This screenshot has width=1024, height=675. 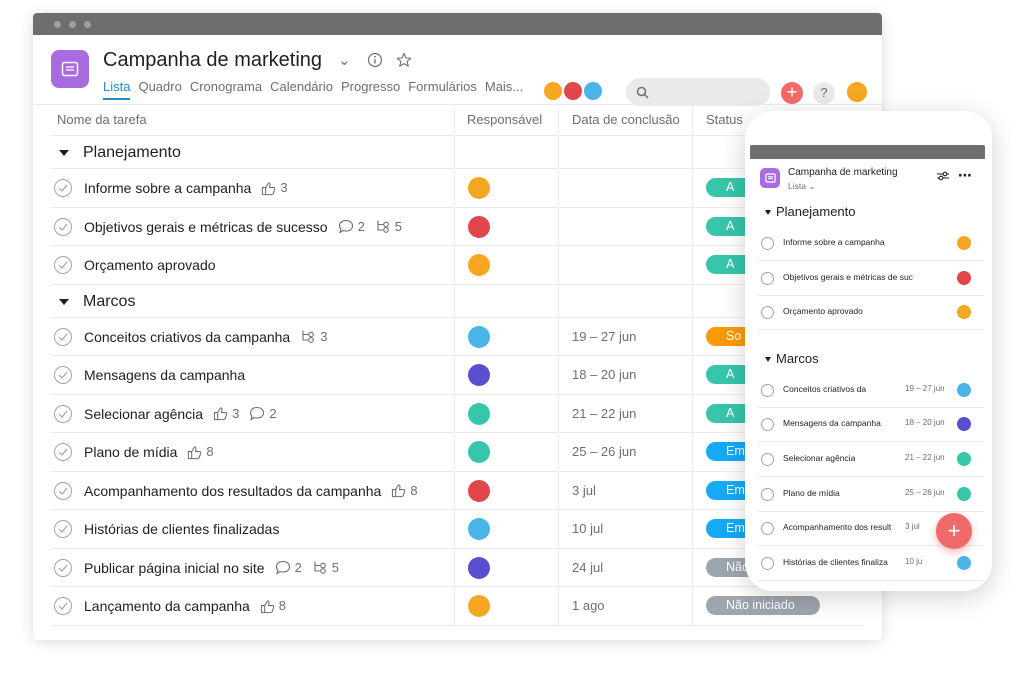 I want to click on due-date: 18 – 20 jun, so click(x=604, y=375).